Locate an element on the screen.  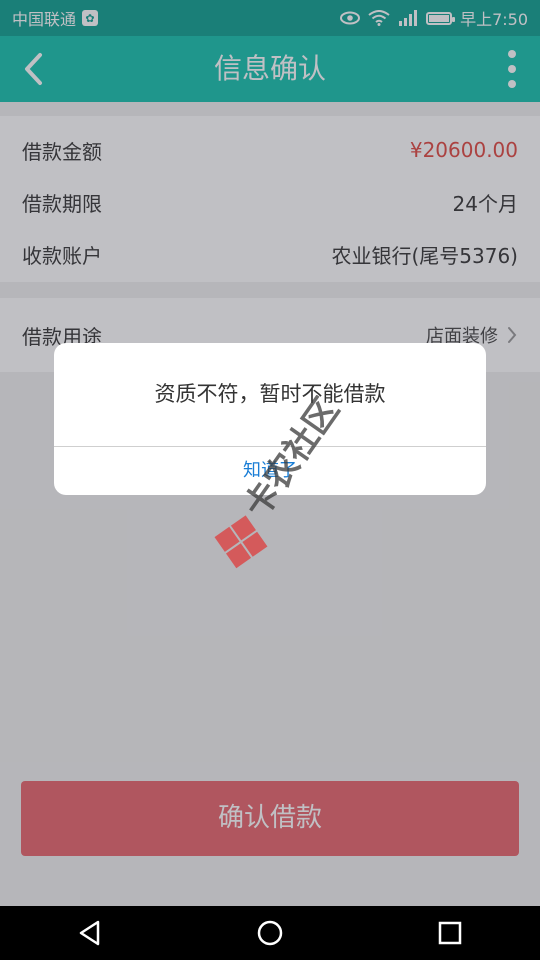
system-nav-bar is located at coordinates (270, 933).